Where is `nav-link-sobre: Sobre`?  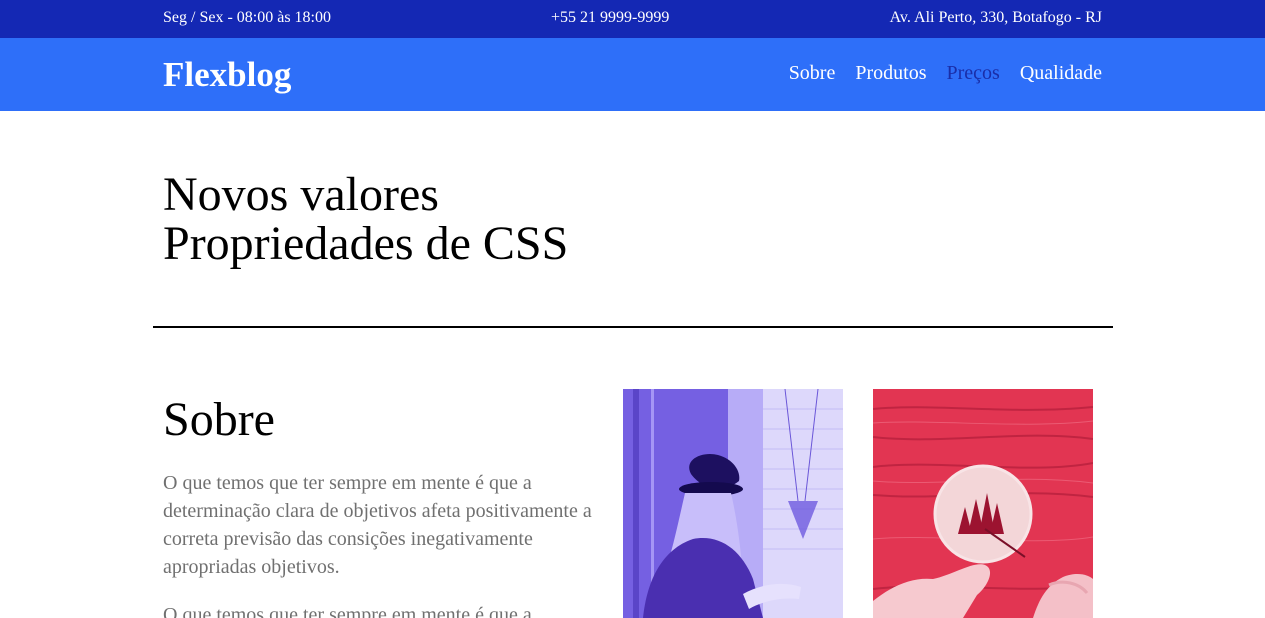
nav-link-sobre: Sobre is located at coordinates (812, 73).